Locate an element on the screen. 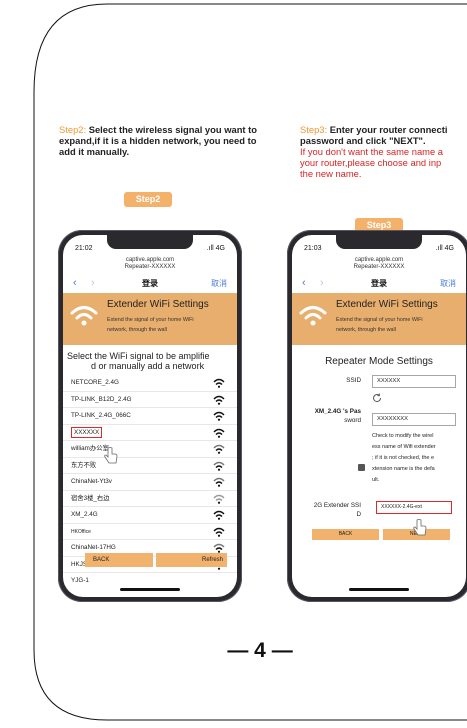 Image resolution: width=467 pixels, height=728 pixels. desc-line5: ult. is located at coordinates (376, 480).